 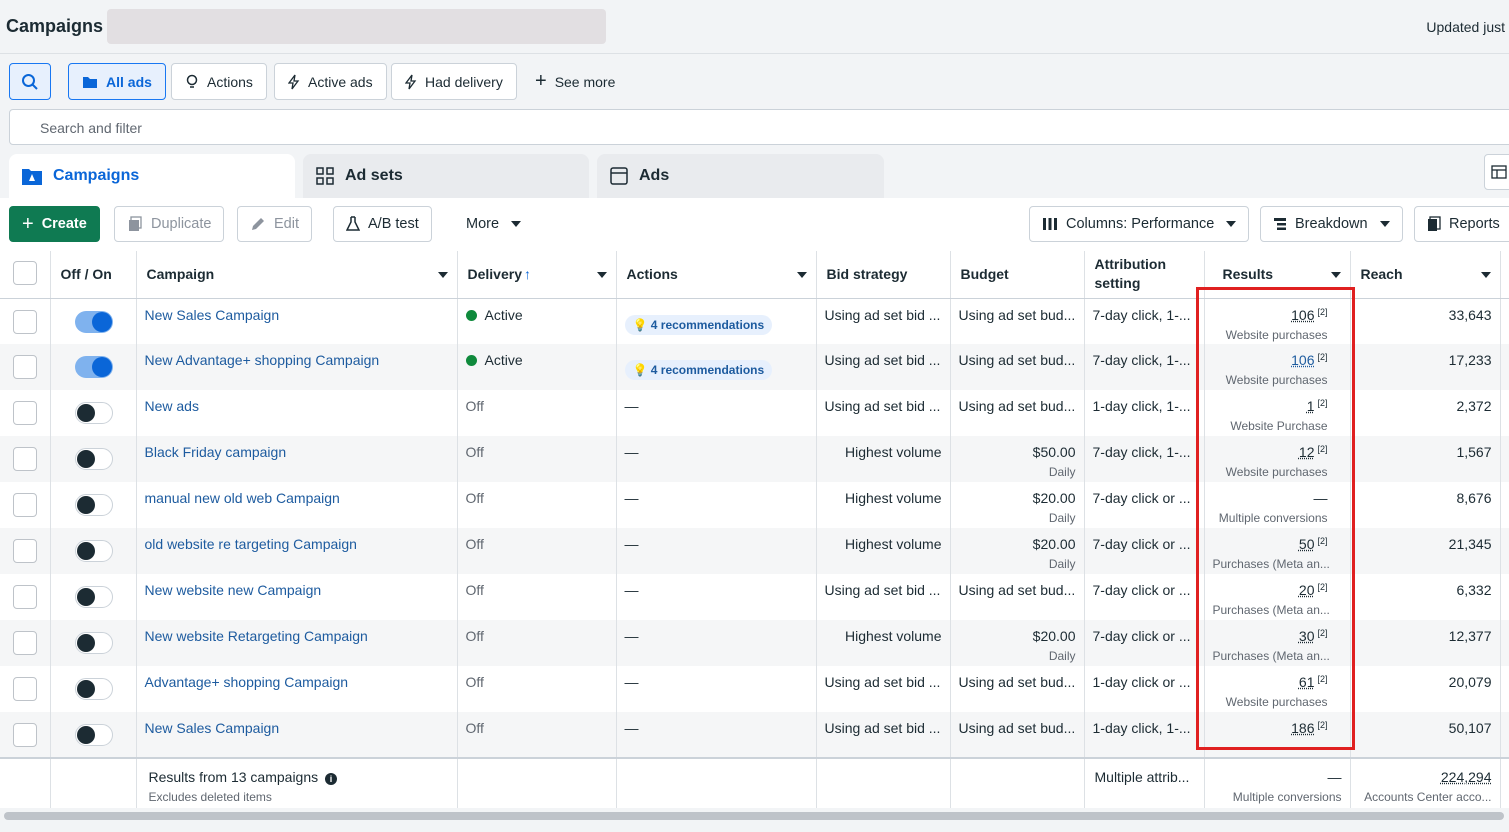 What do you see at coordinates (474, 590) in the screenshot?
I see `delivery-value: Off` at bounding box center [474, 590].